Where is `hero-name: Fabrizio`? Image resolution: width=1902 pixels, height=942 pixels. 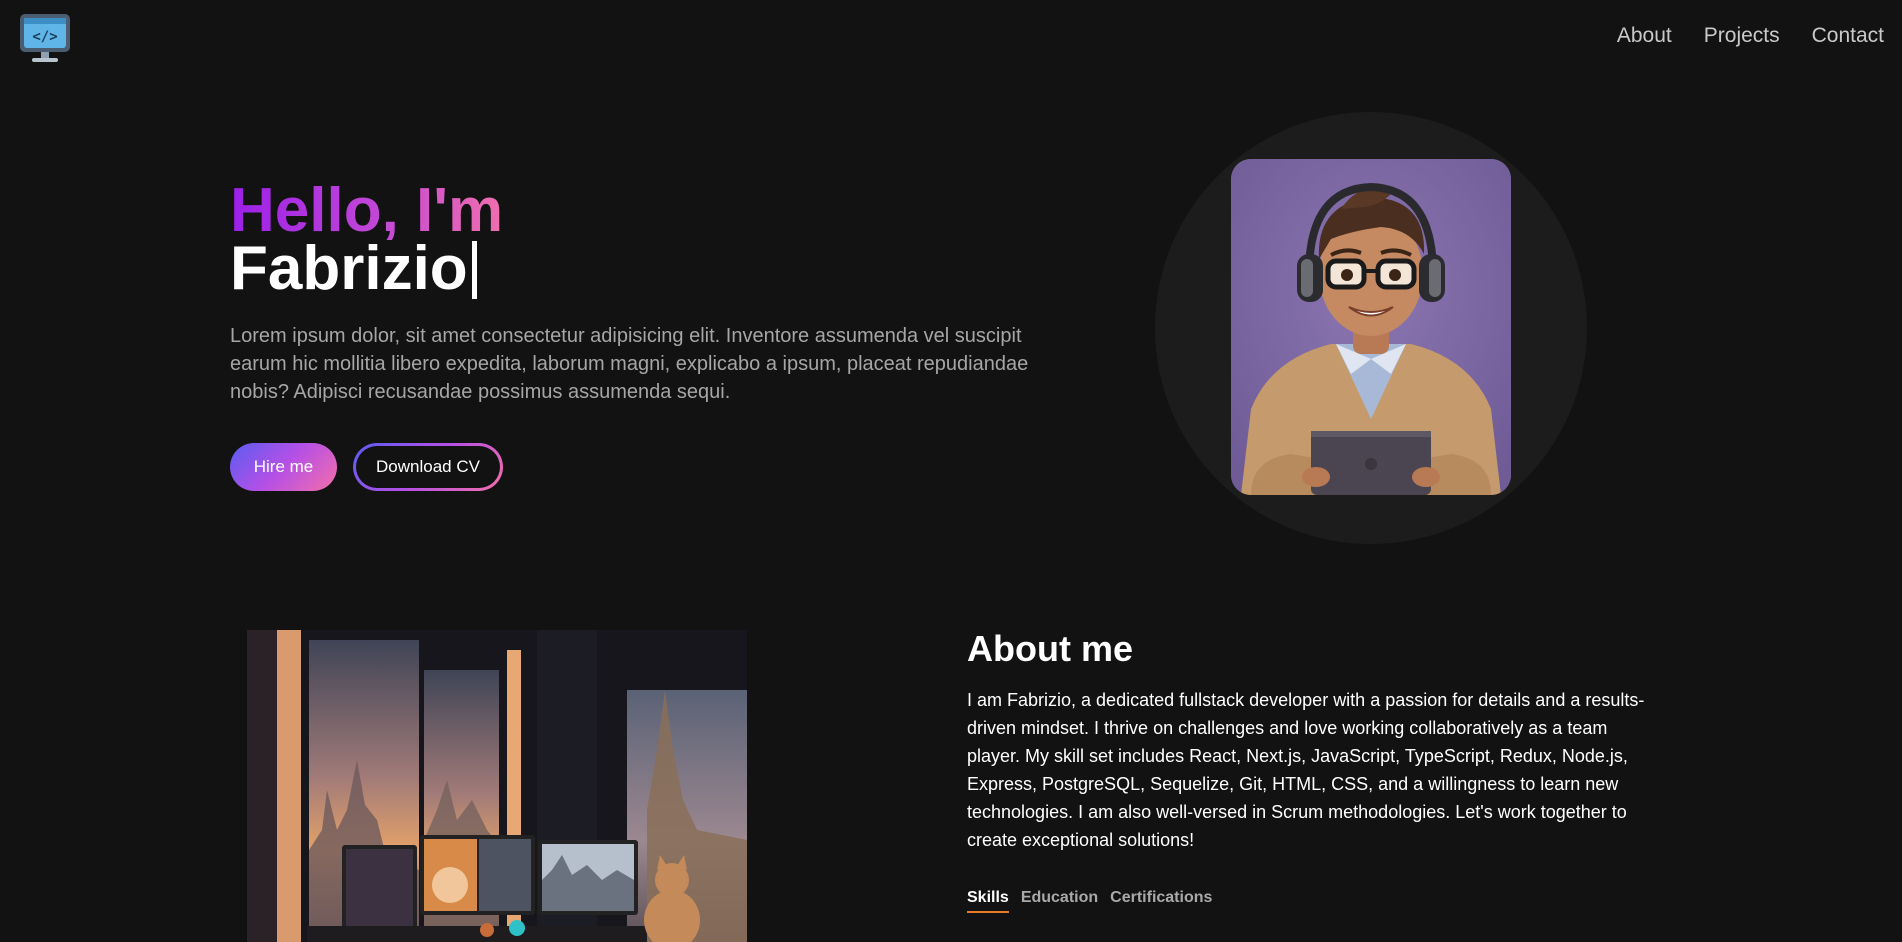
hero-name: Fabrizio is located at coordinates (349, 268).